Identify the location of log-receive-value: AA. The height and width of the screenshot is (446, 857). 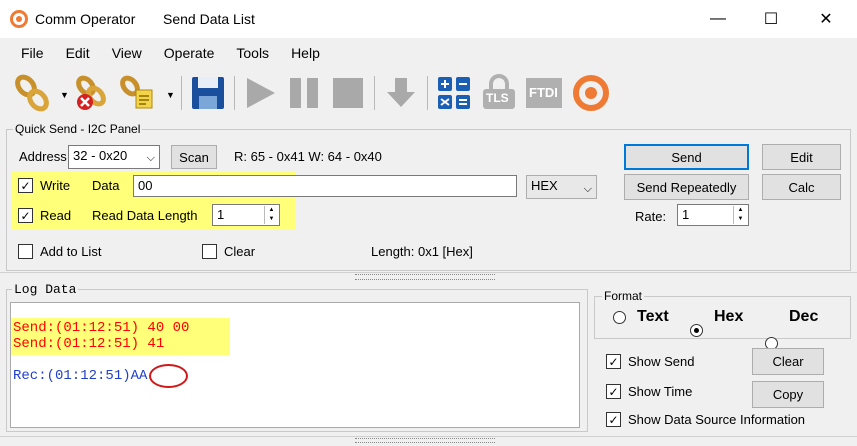
(139, 376).